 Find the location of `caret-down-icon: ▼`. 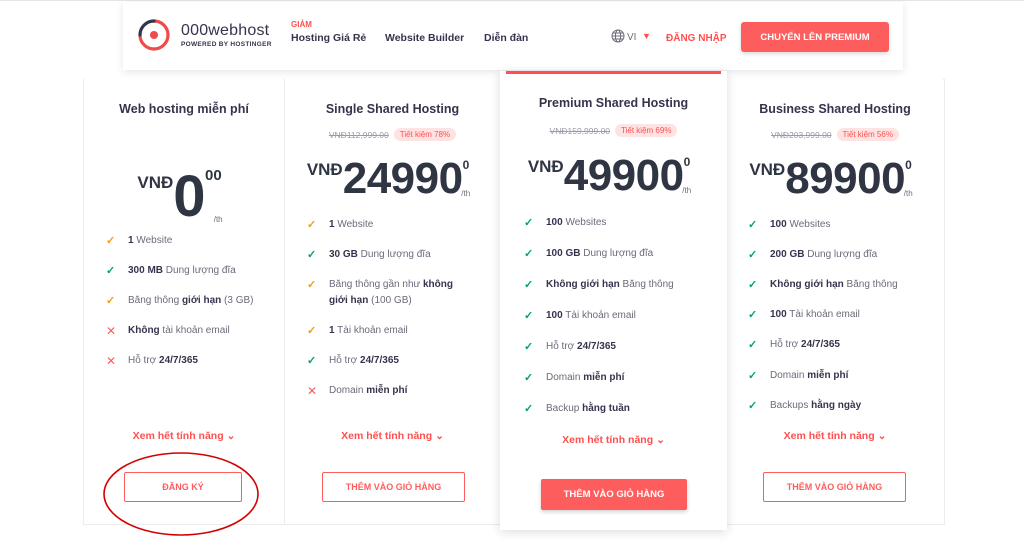

caret-down-icon: ▼ is located at coordinates (646, 36).